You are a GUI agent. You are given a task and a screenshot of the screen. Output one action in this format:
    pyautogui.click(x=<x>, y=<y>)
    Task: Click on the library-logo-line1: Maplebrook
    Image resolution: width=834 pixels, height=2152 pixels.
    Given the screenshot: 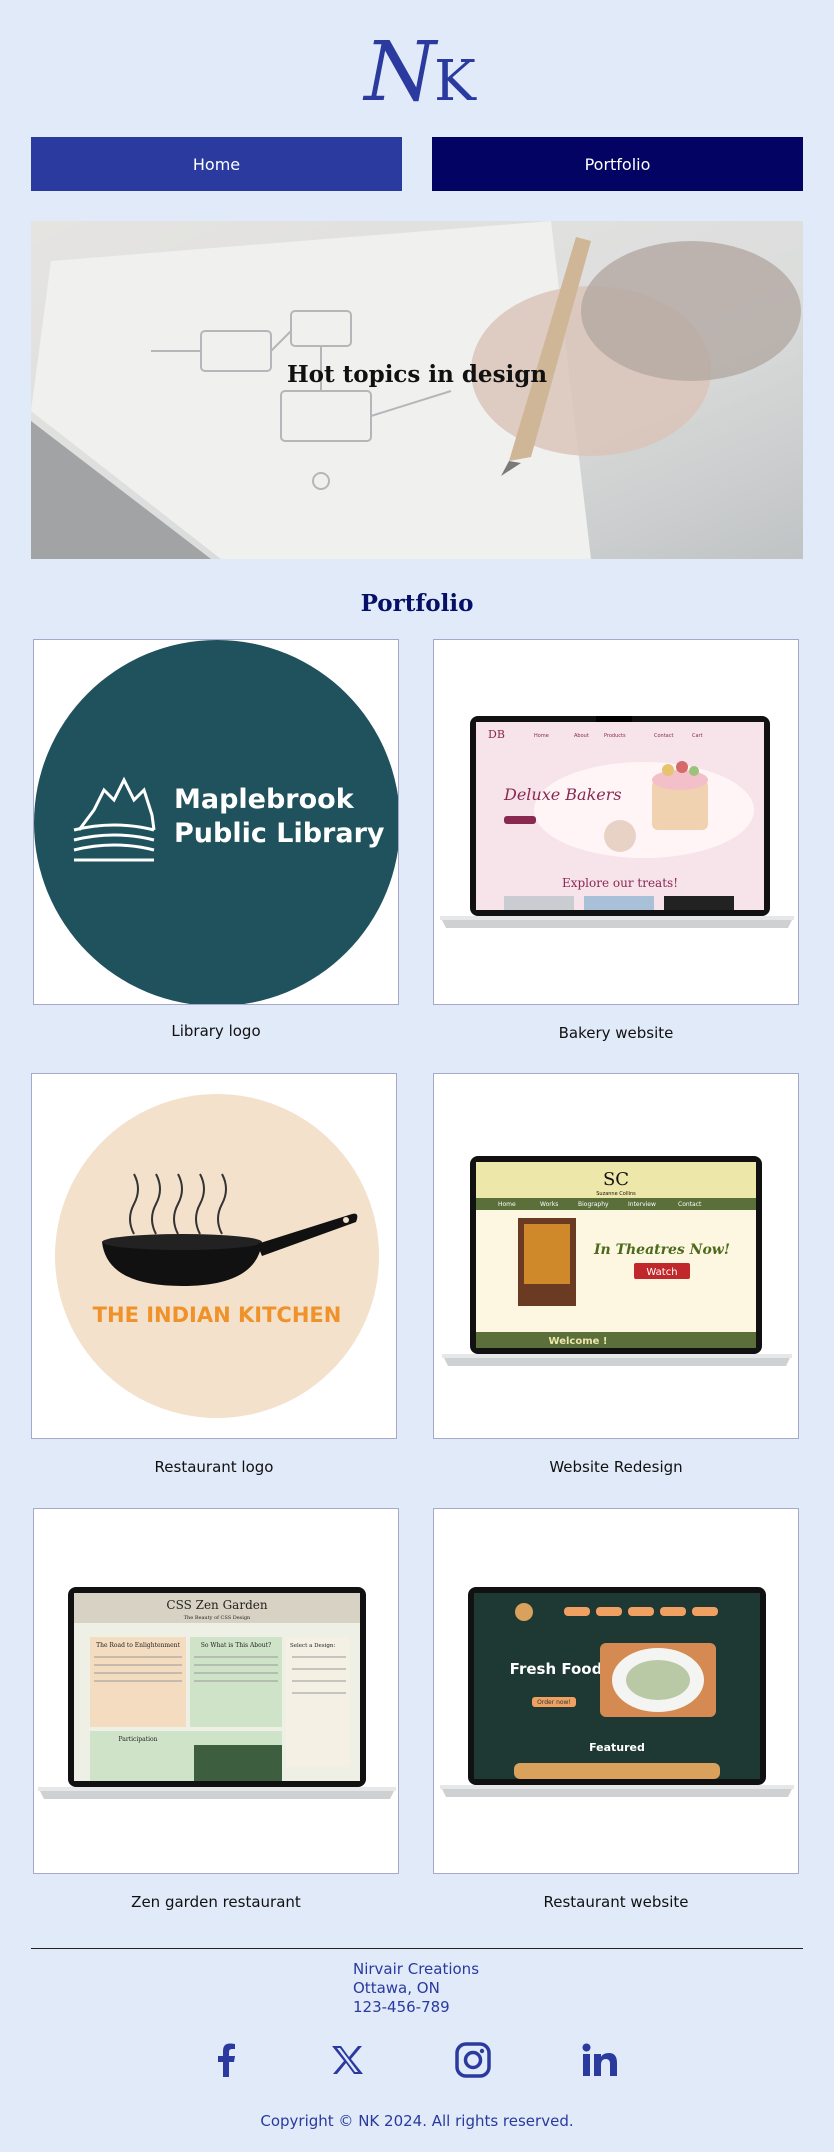 What is the action you would take?
    pyautogui.click(x=264, y=799)
    